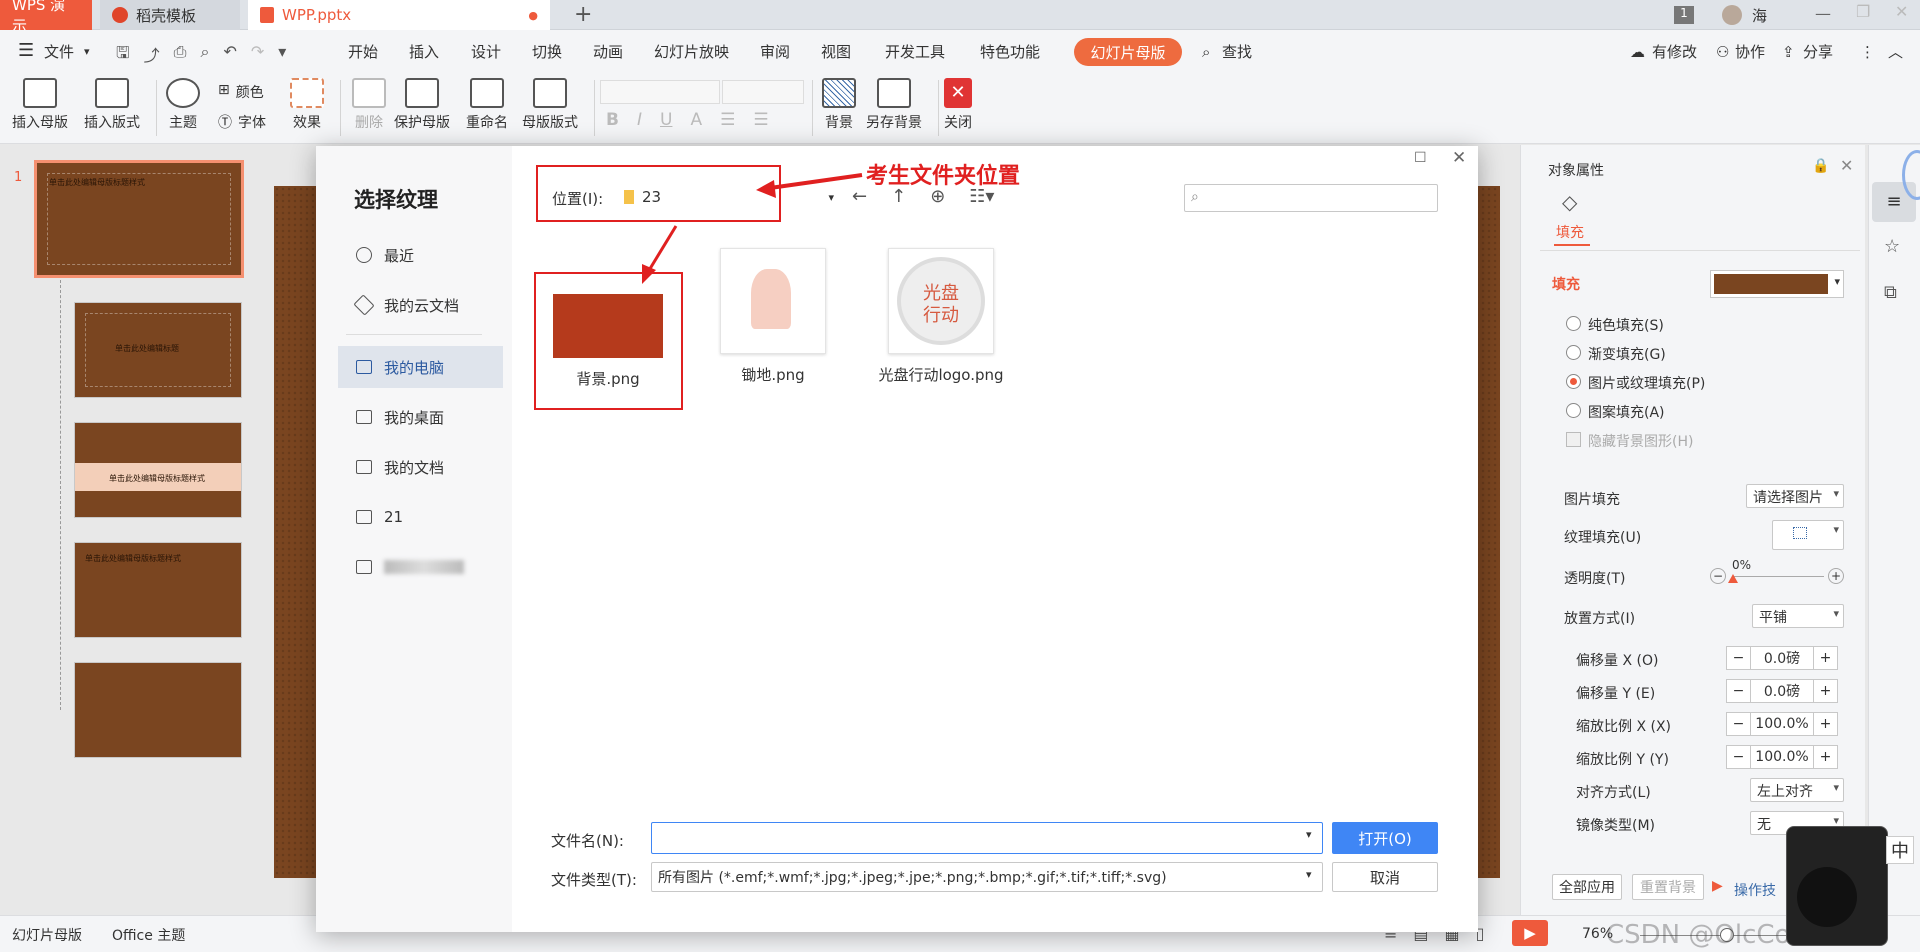 The height and width of the screenshot is (952, 1920). Describe the element at coordinates (282, 55) in the screenshot. I see `more-icon: ▾` at that location.